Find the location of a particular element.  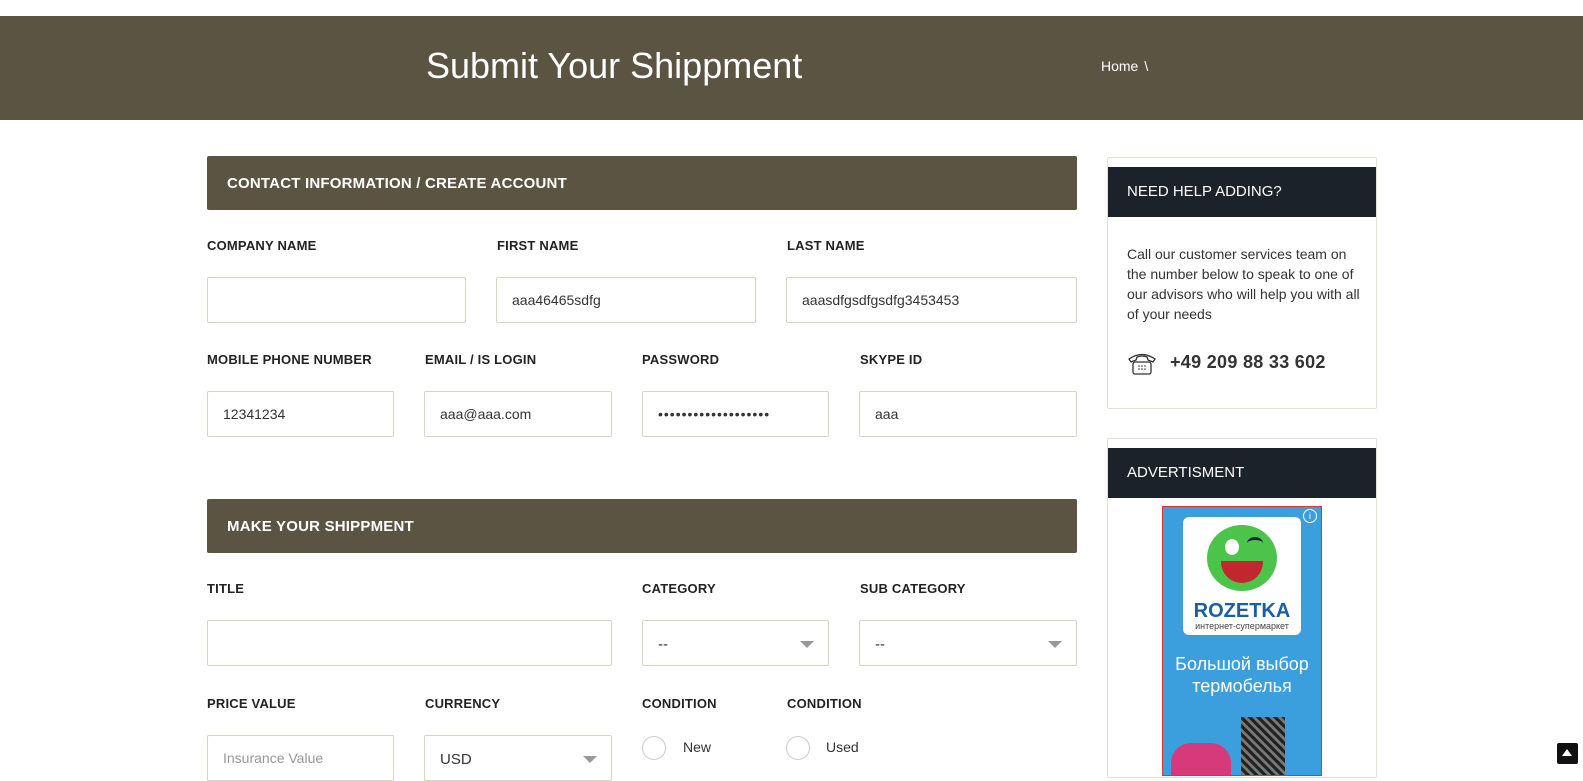

skype-id-label: SKYPE ID is located at coordinates (891, 359).